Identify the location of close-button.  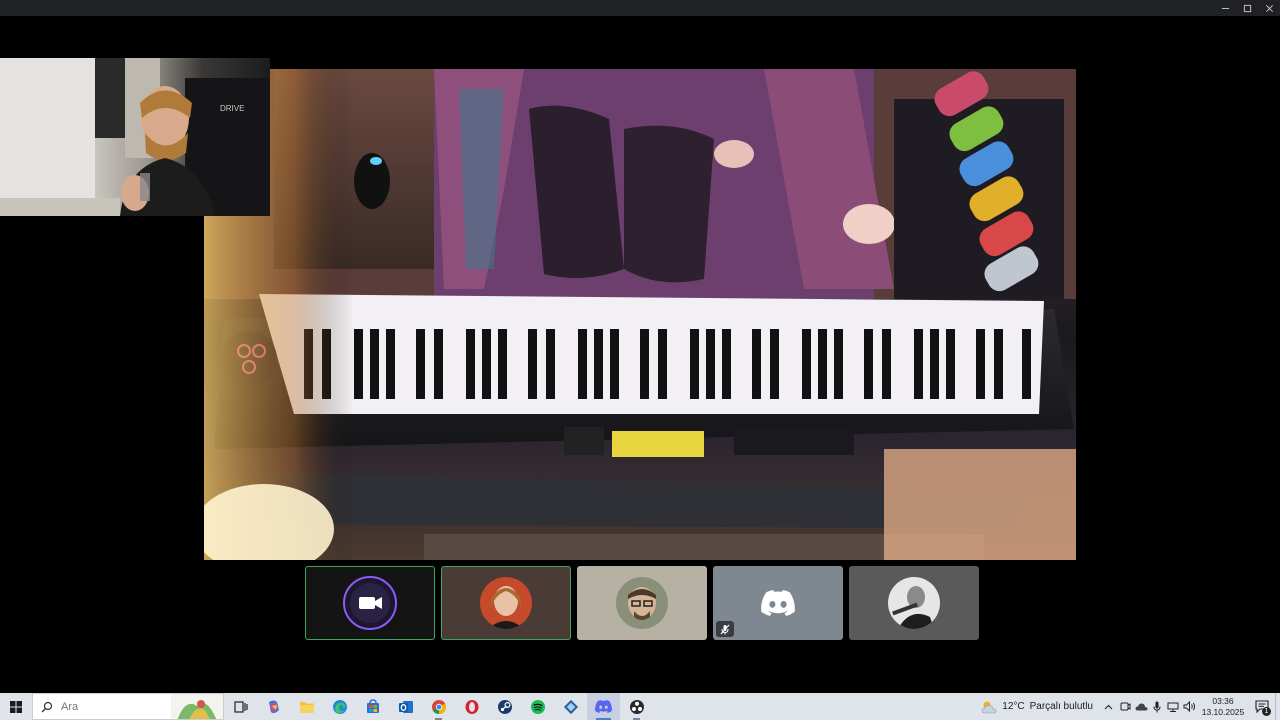
(1269, 8).